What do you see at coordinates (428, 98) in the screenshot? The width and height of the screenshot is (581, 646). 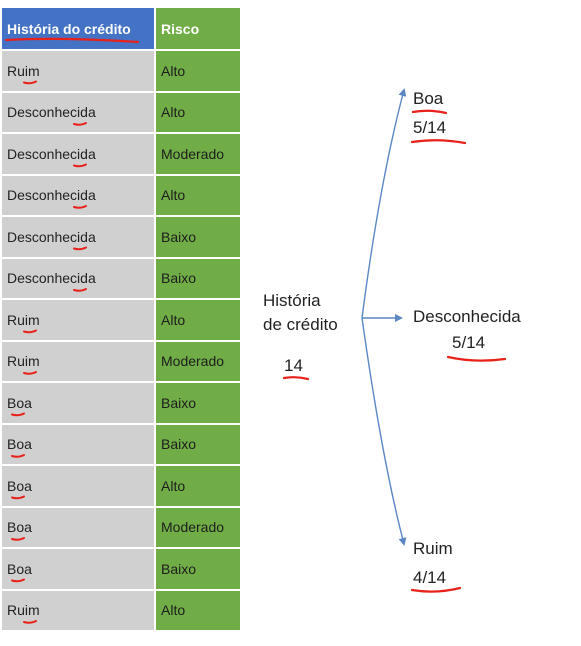 I see `branch-boa-label: Boa` at bounding box center [428, 98].